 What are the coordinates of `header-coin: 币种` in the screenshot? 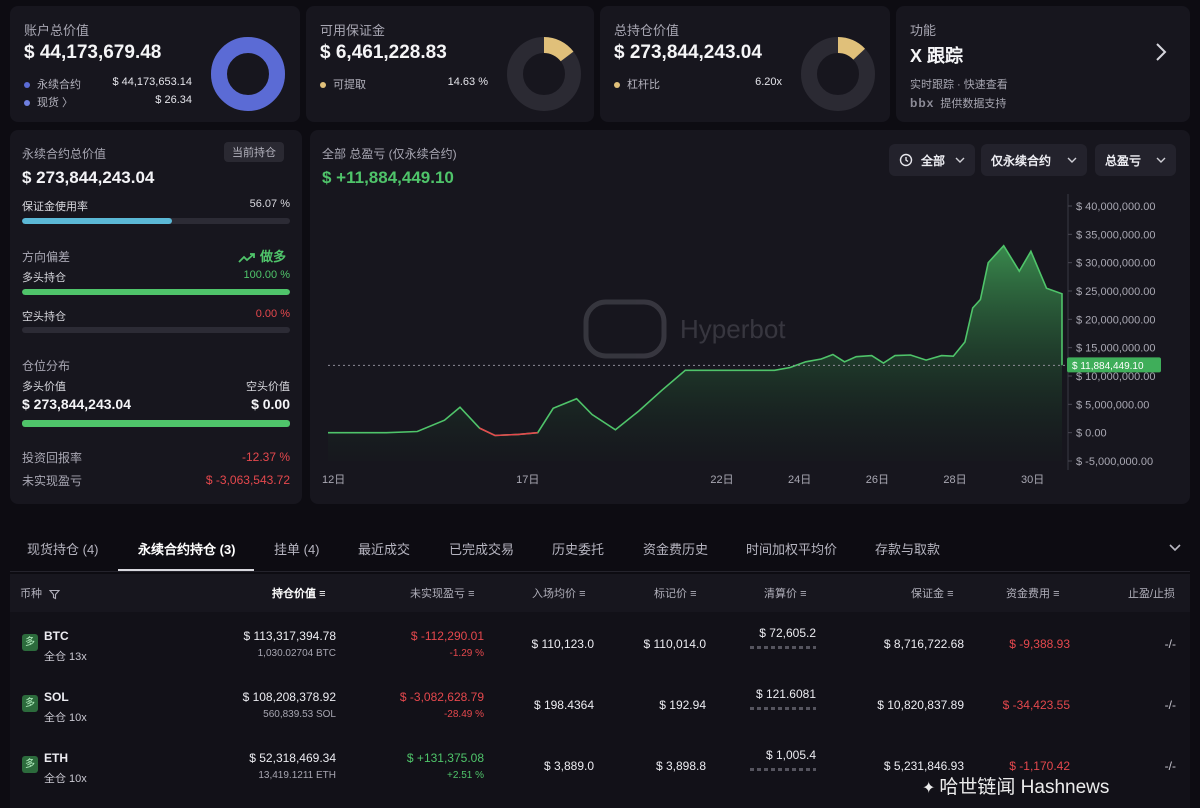 It's located at (40, 593).